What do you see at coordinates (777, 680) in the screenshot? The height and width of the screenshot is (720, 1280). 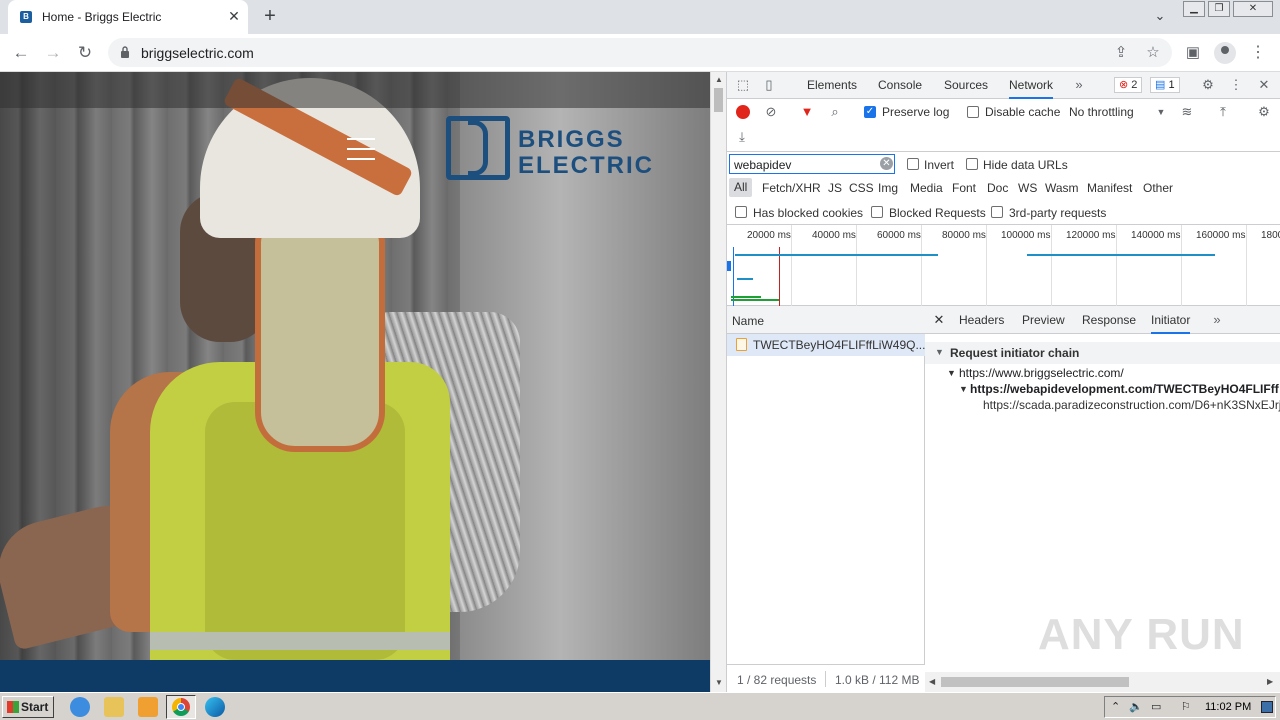 I see `request-count: 1 / 82 requests` at bounding box center [777, 680].